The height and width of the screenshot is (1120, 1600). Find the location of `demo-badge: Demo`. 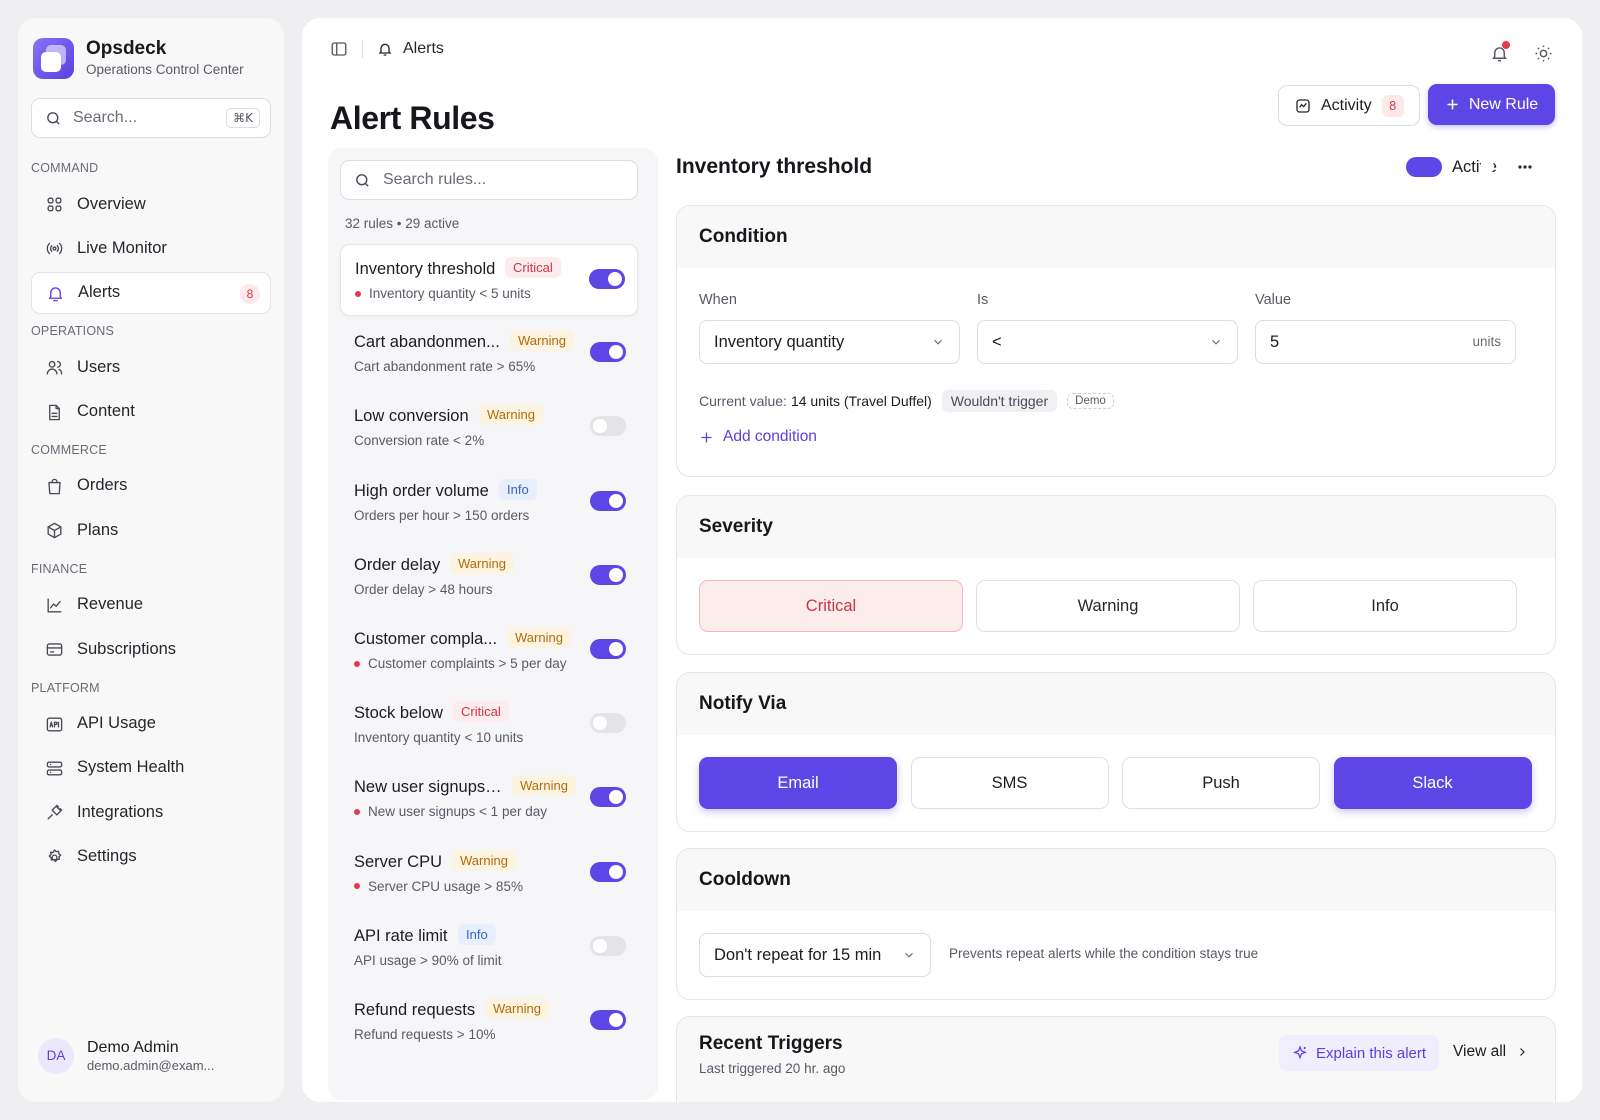

demo-badge: Demo is located at coordinates (1090, 401).